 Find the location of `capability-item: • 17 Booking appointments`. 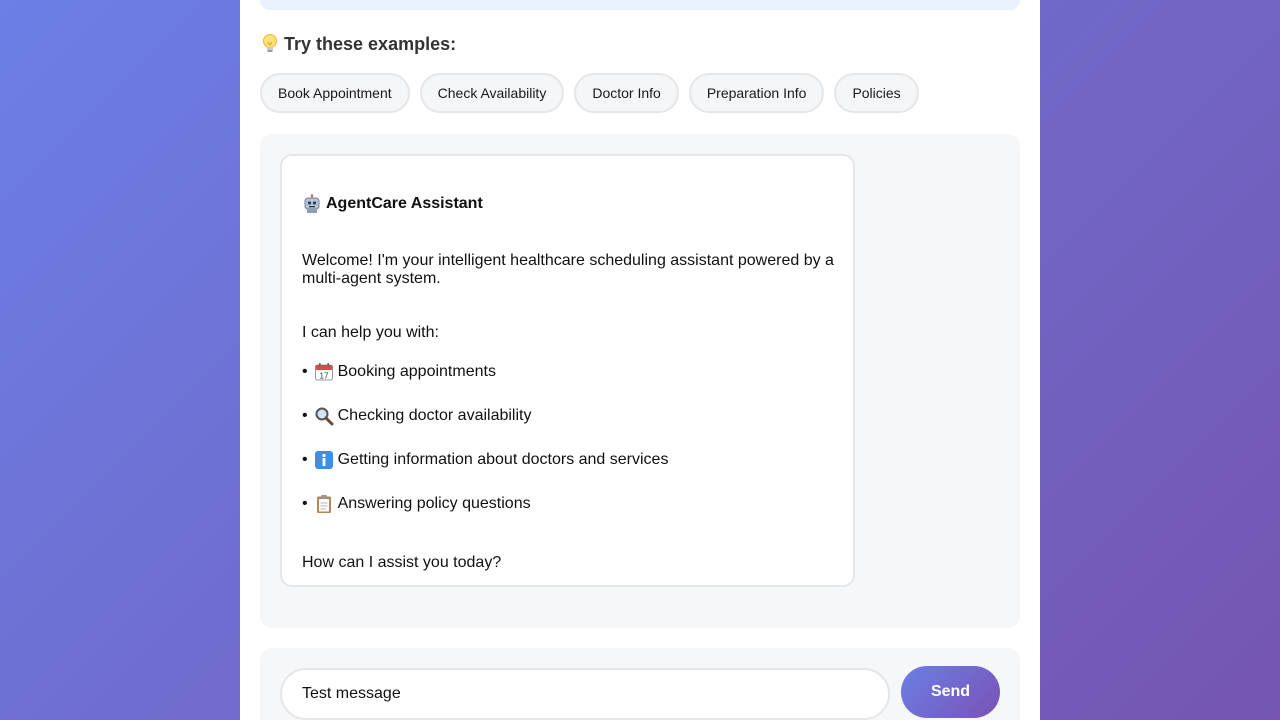

capability-item: • 17 Booking appointments is located at coordinates (399, 372).